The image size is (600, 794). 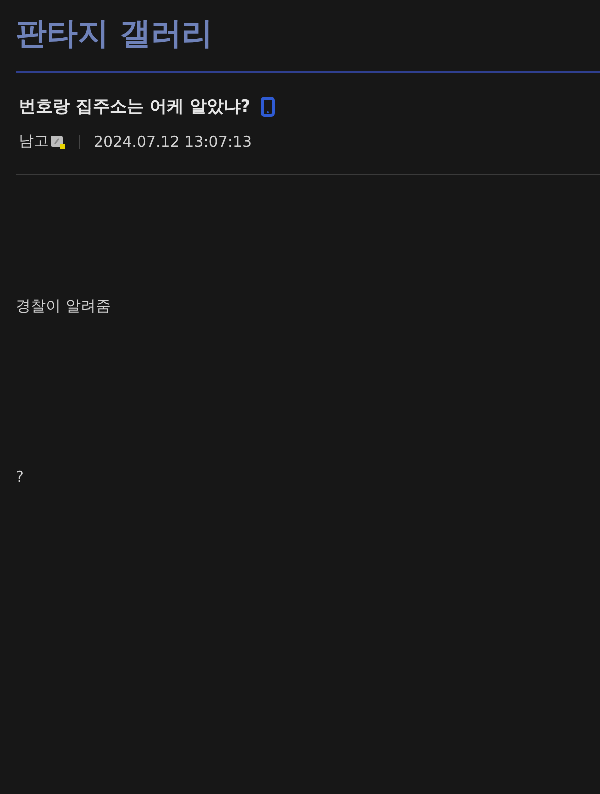 I want to click on gallery-title: 판타지 갤러리, so click(x=308, y=28).